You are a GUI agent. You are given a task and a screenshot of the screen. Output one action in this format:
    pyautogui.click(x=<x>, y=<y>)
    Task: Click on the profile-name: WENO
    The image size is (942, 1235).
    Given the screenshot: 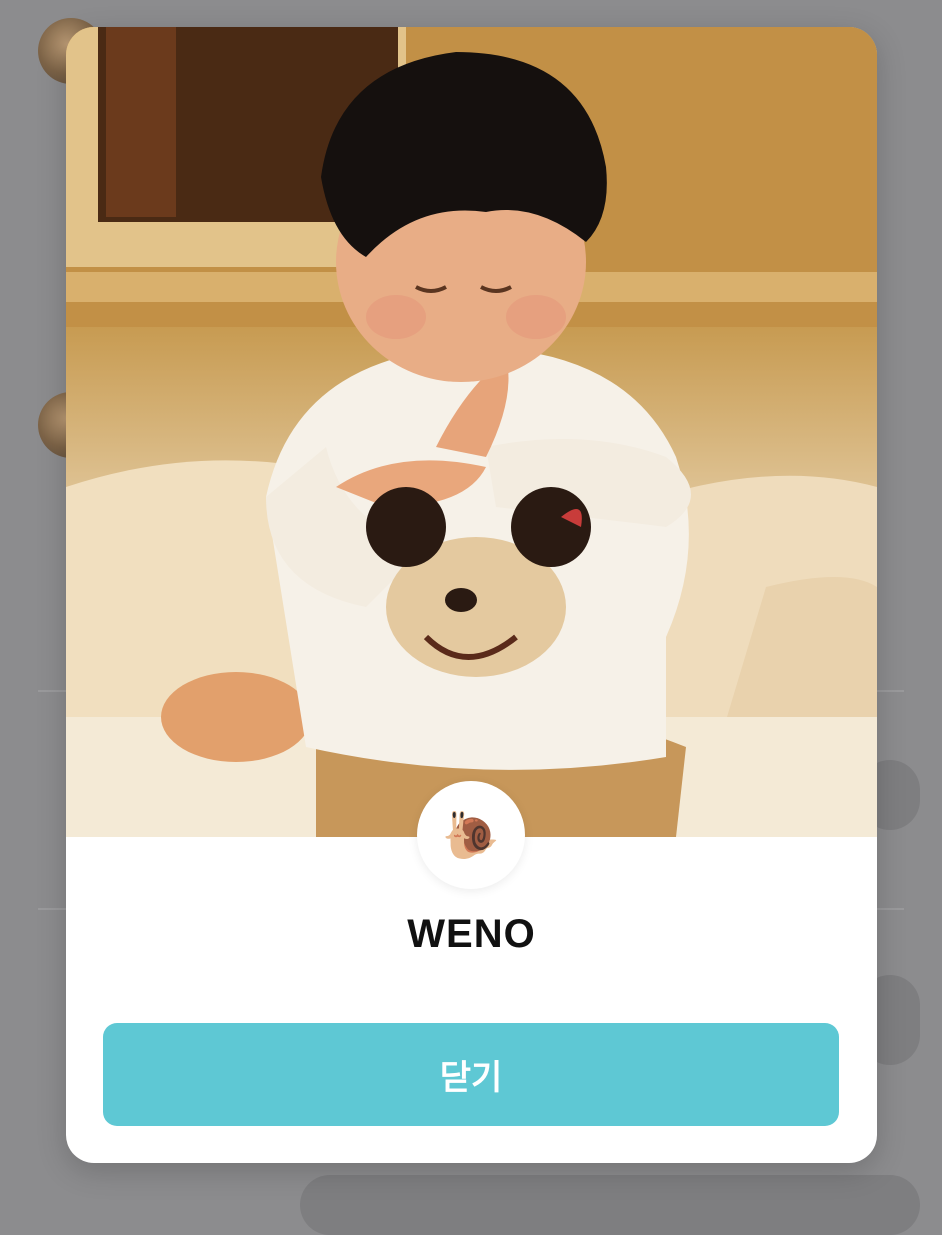 What is the action you would take?
    pyautogui.click(x=471, y=934)
    